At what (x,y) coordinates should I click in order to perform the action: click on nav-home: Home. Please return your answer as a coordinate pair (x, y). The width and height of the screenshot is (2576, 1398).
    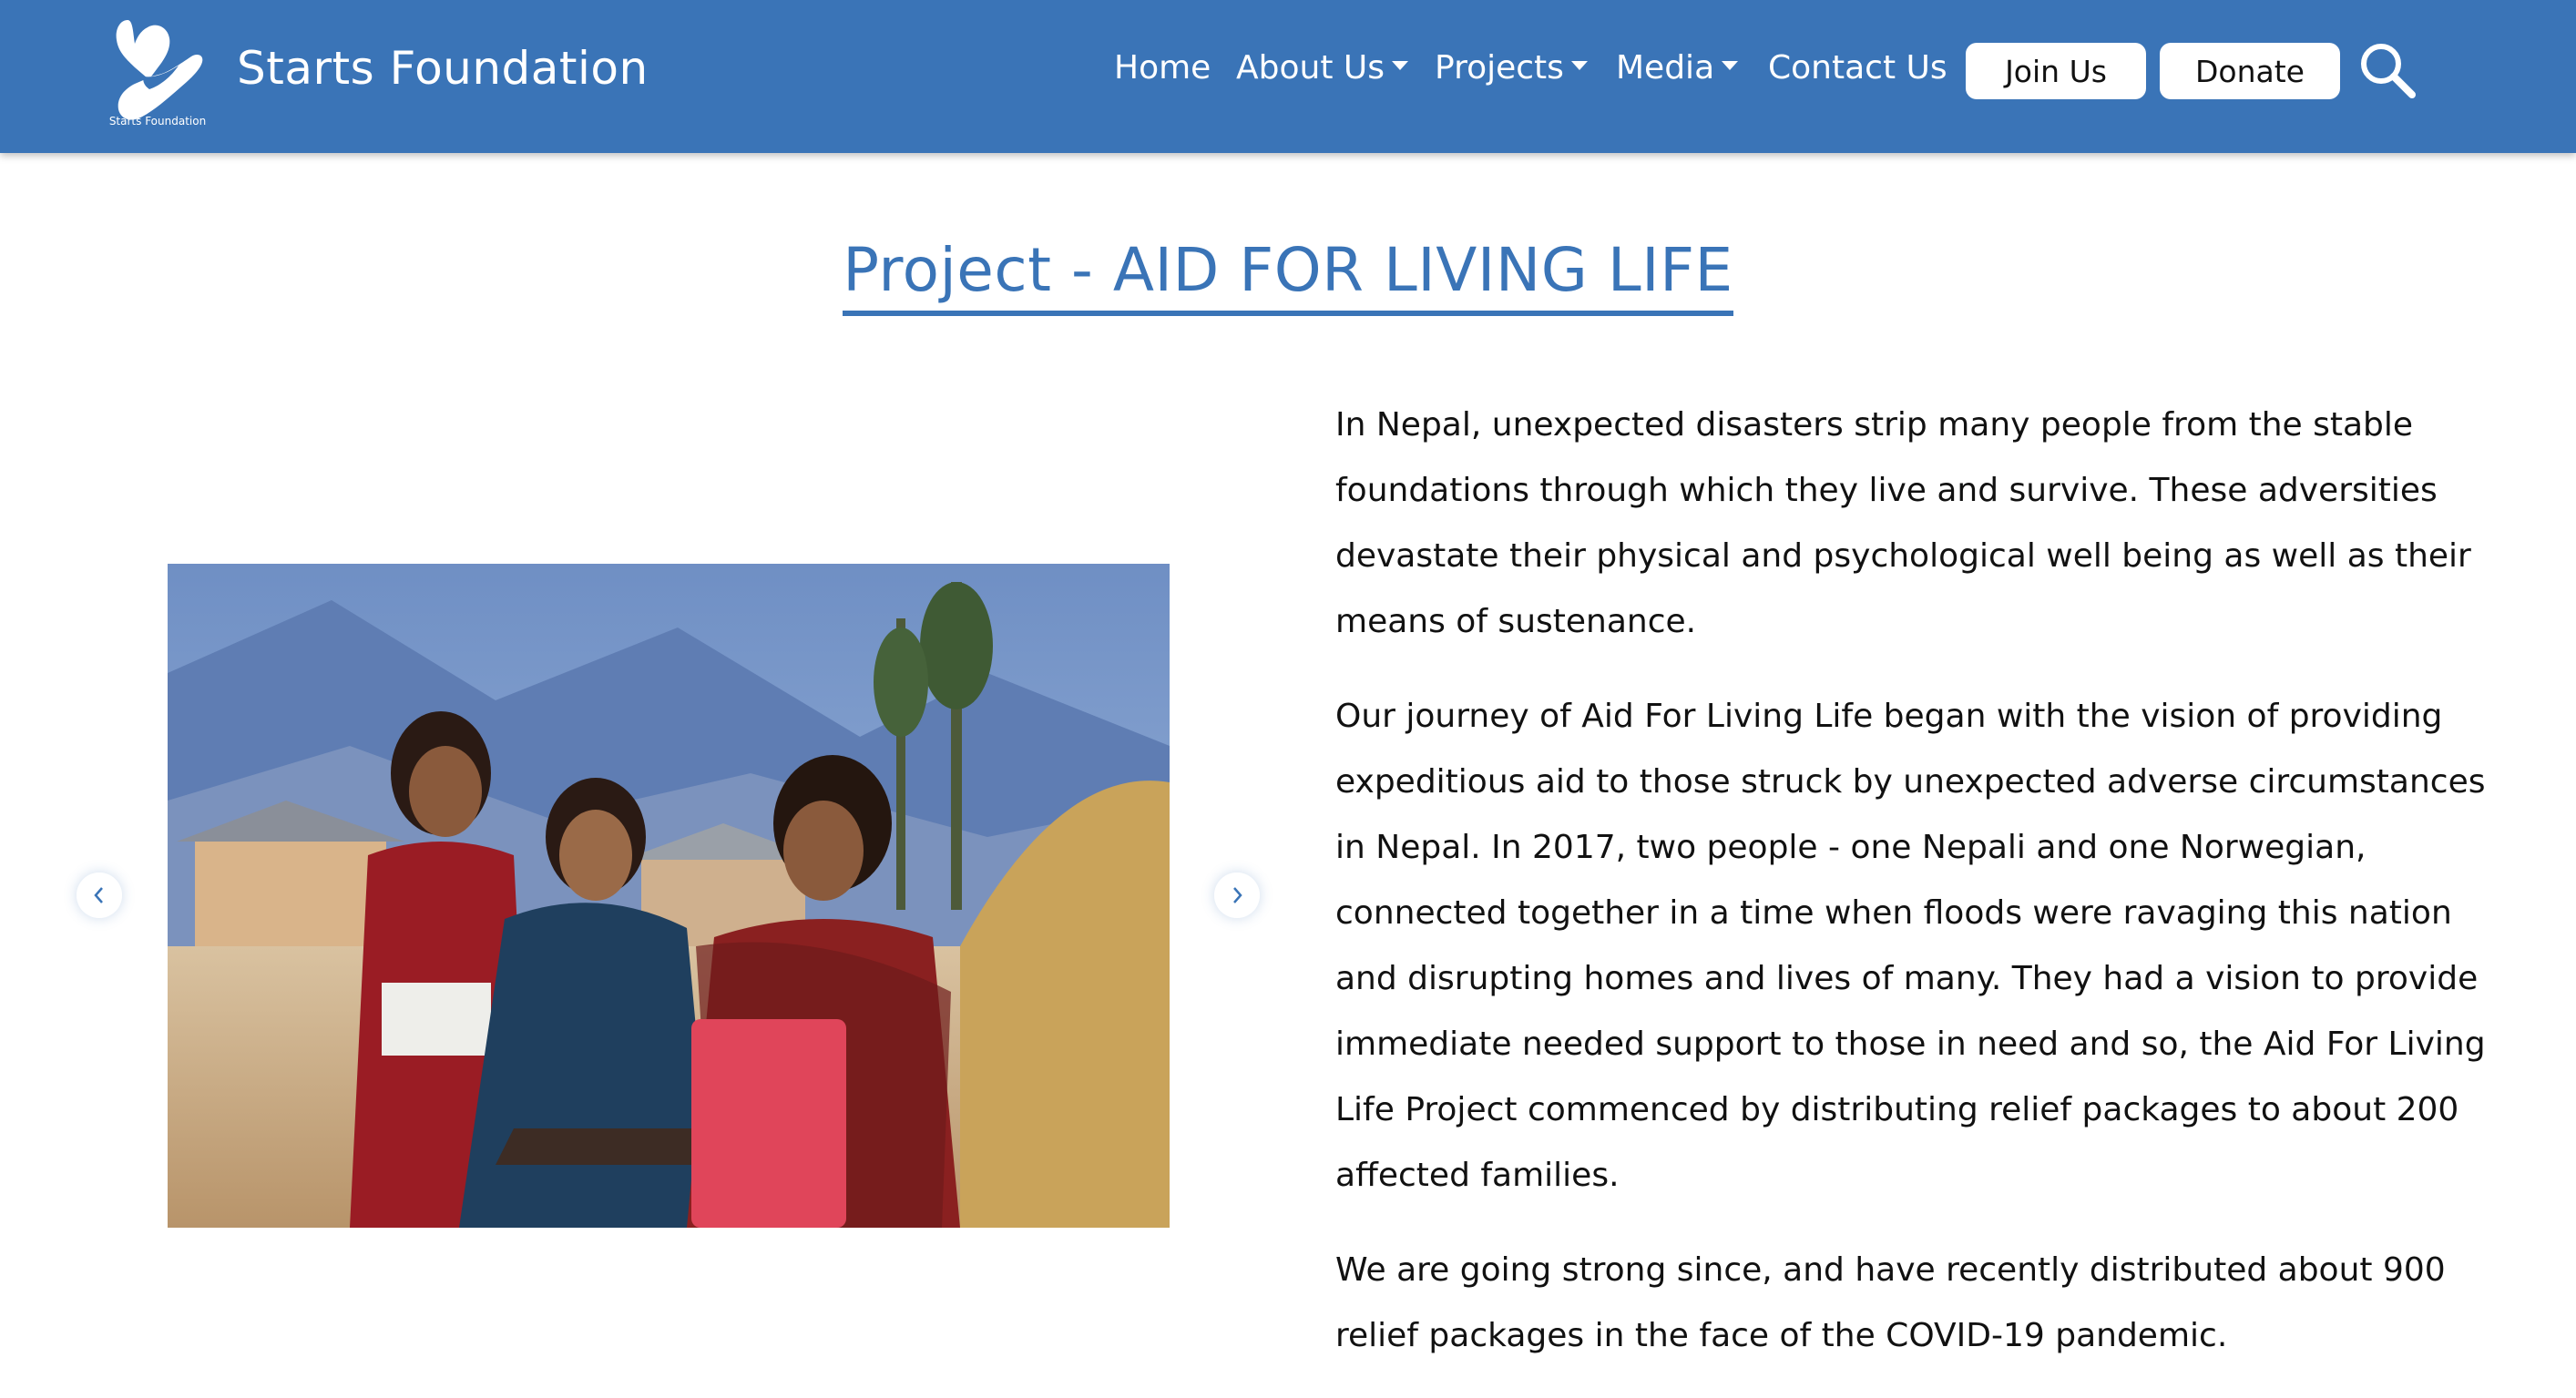
    Looking at the image, I should click on (1162, 68).